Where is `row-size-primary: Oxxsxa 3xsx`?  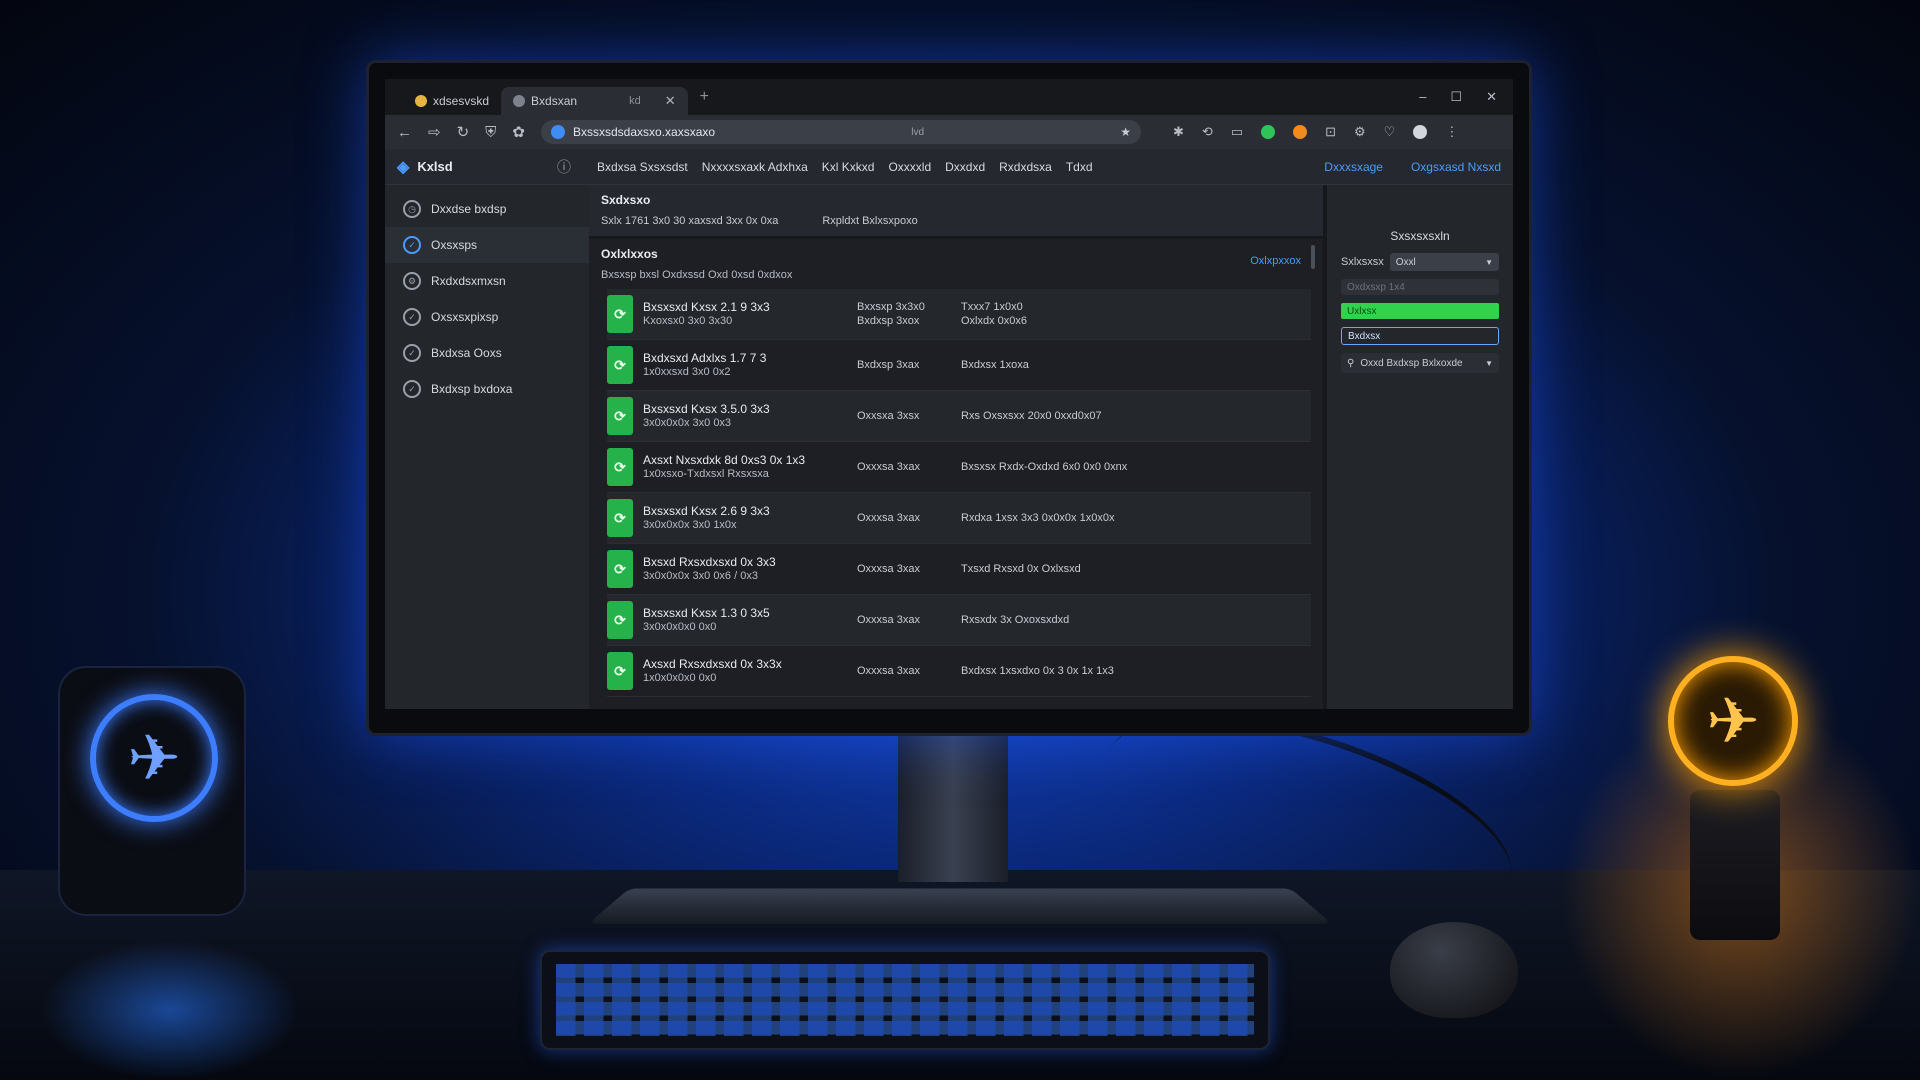
row-size-primary: Oxxsxa 3xsx is located at coordinates (888, 416).